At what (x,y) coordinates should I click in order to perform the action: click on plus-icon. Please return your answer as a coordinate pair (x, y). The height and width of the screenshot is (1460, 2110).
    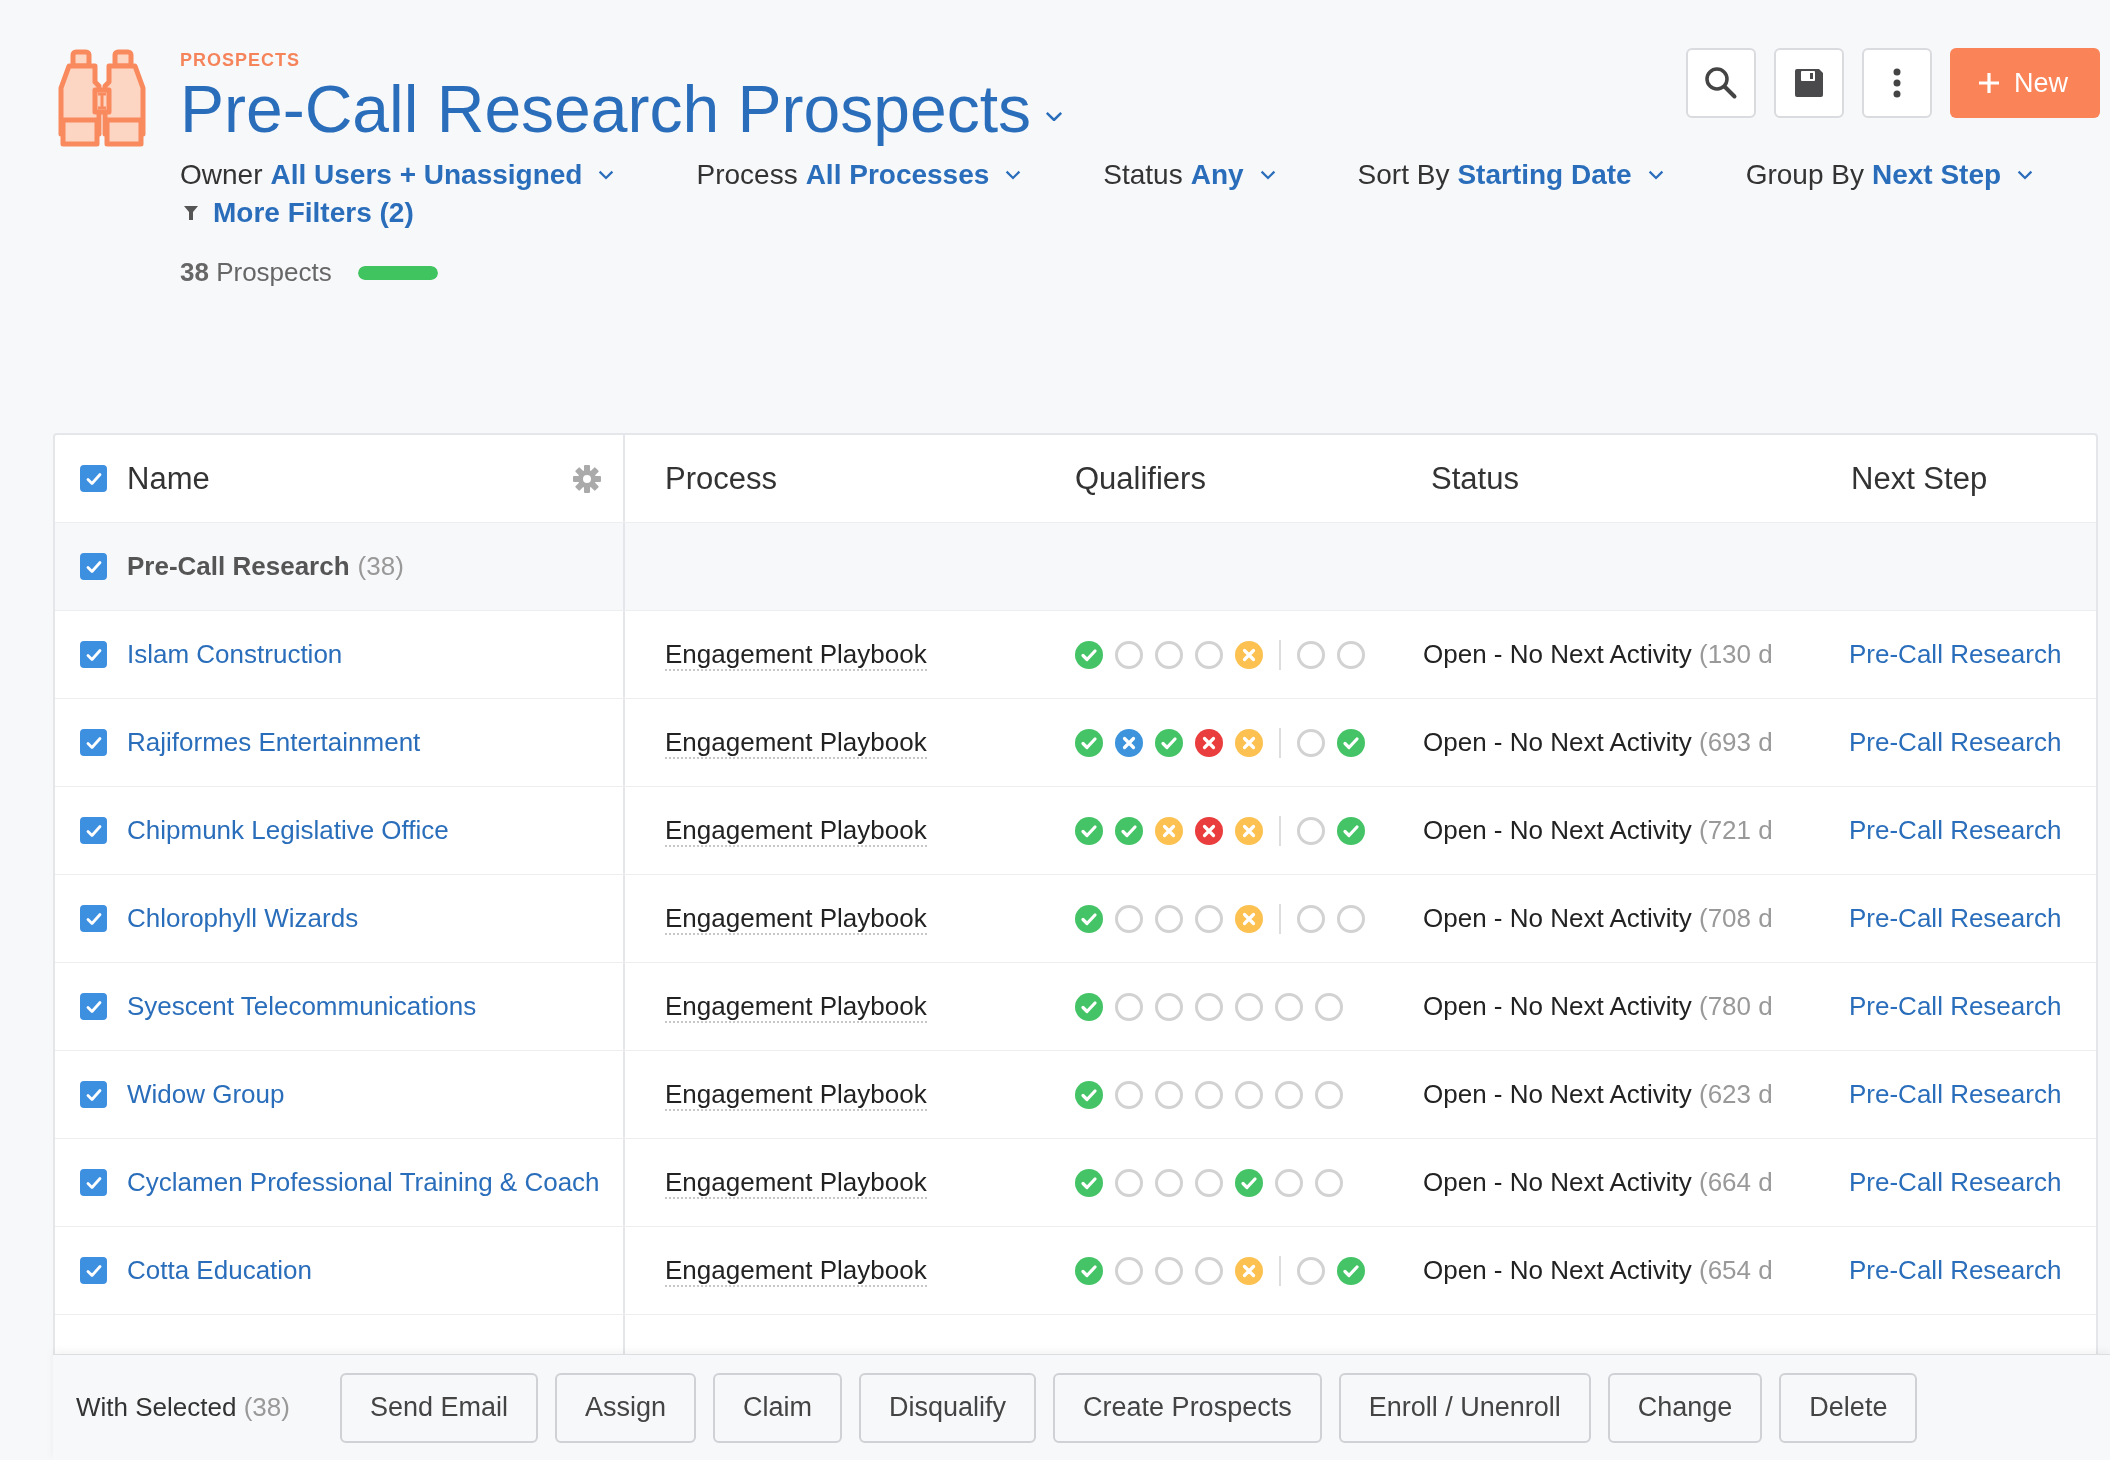
    Looking at the image, I should click on (1989, 83).